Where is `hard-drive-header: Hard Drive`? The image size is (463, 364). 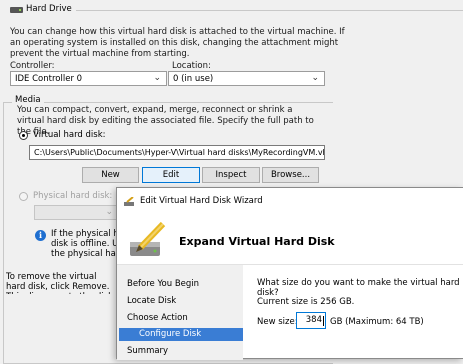 hard-drive-header: Hard Drive is located at coordinates (231, 11).